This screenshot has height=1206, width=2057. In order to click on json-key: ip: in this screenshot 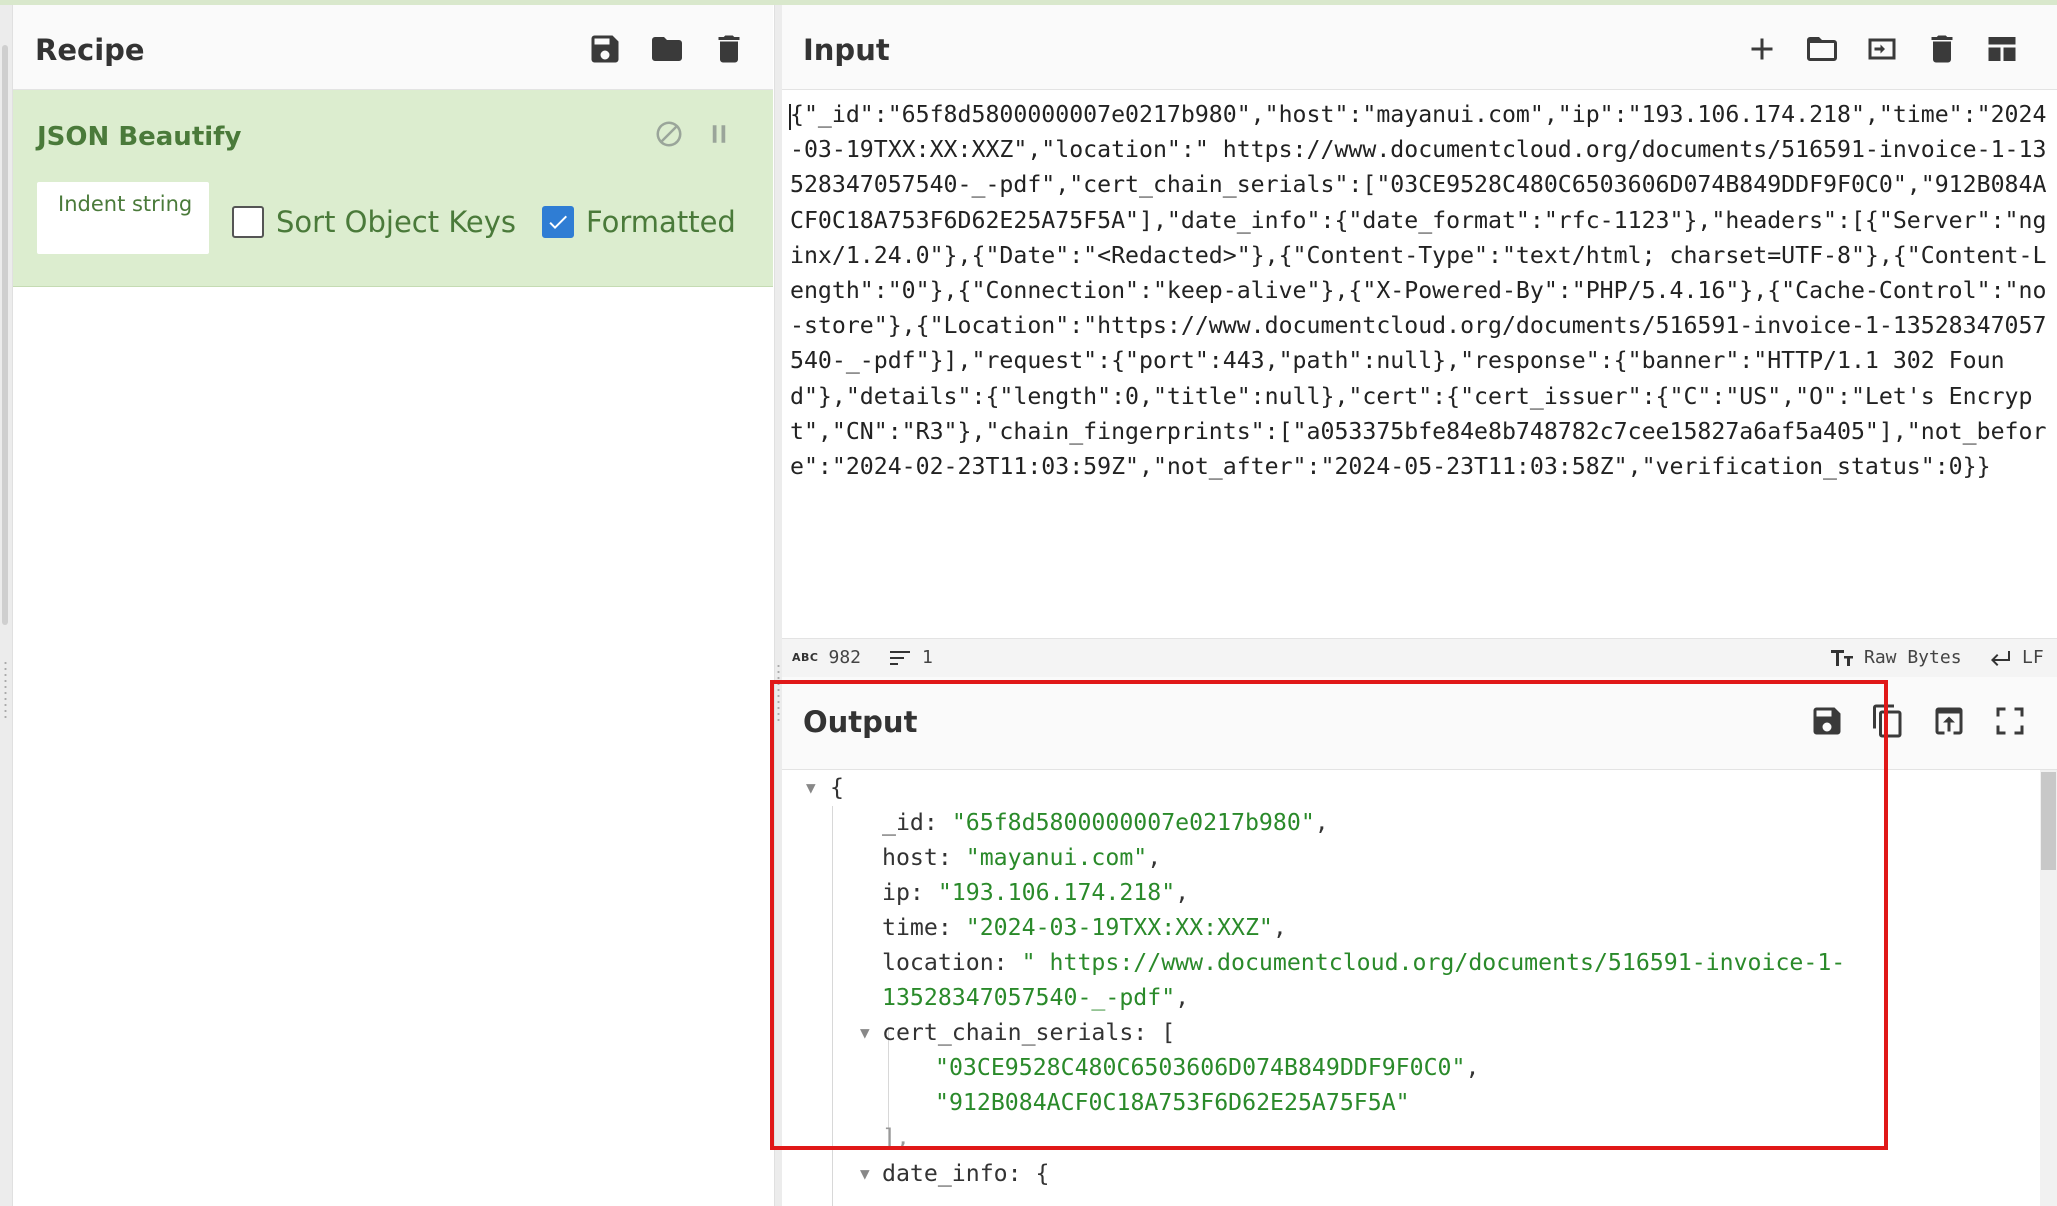, I will do `click(910, 892)`.